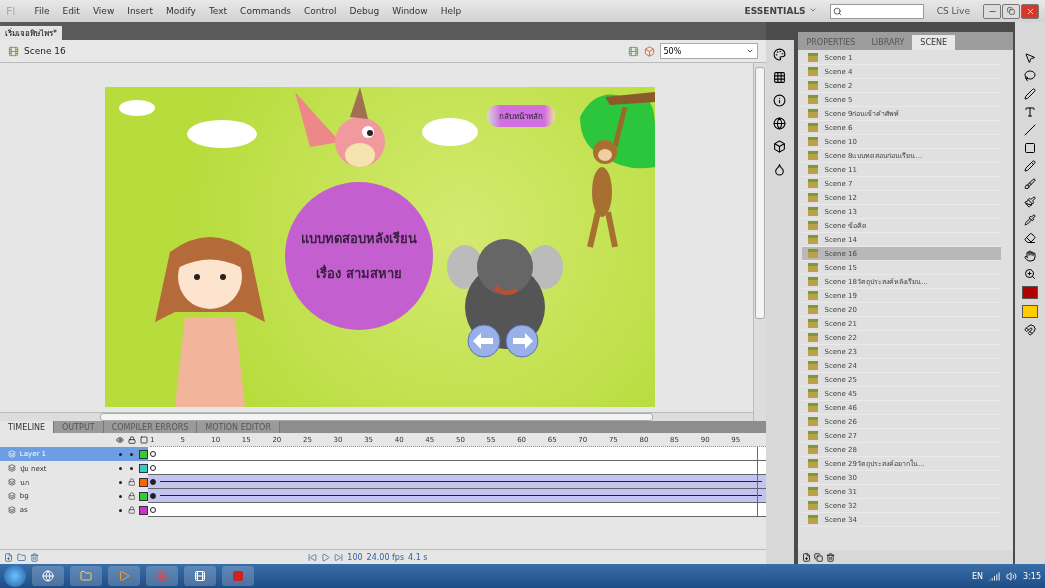  What do you see at coordinates (780, 146) in the screenshot?
I see `components-icon` at bounding box center [780, 146].